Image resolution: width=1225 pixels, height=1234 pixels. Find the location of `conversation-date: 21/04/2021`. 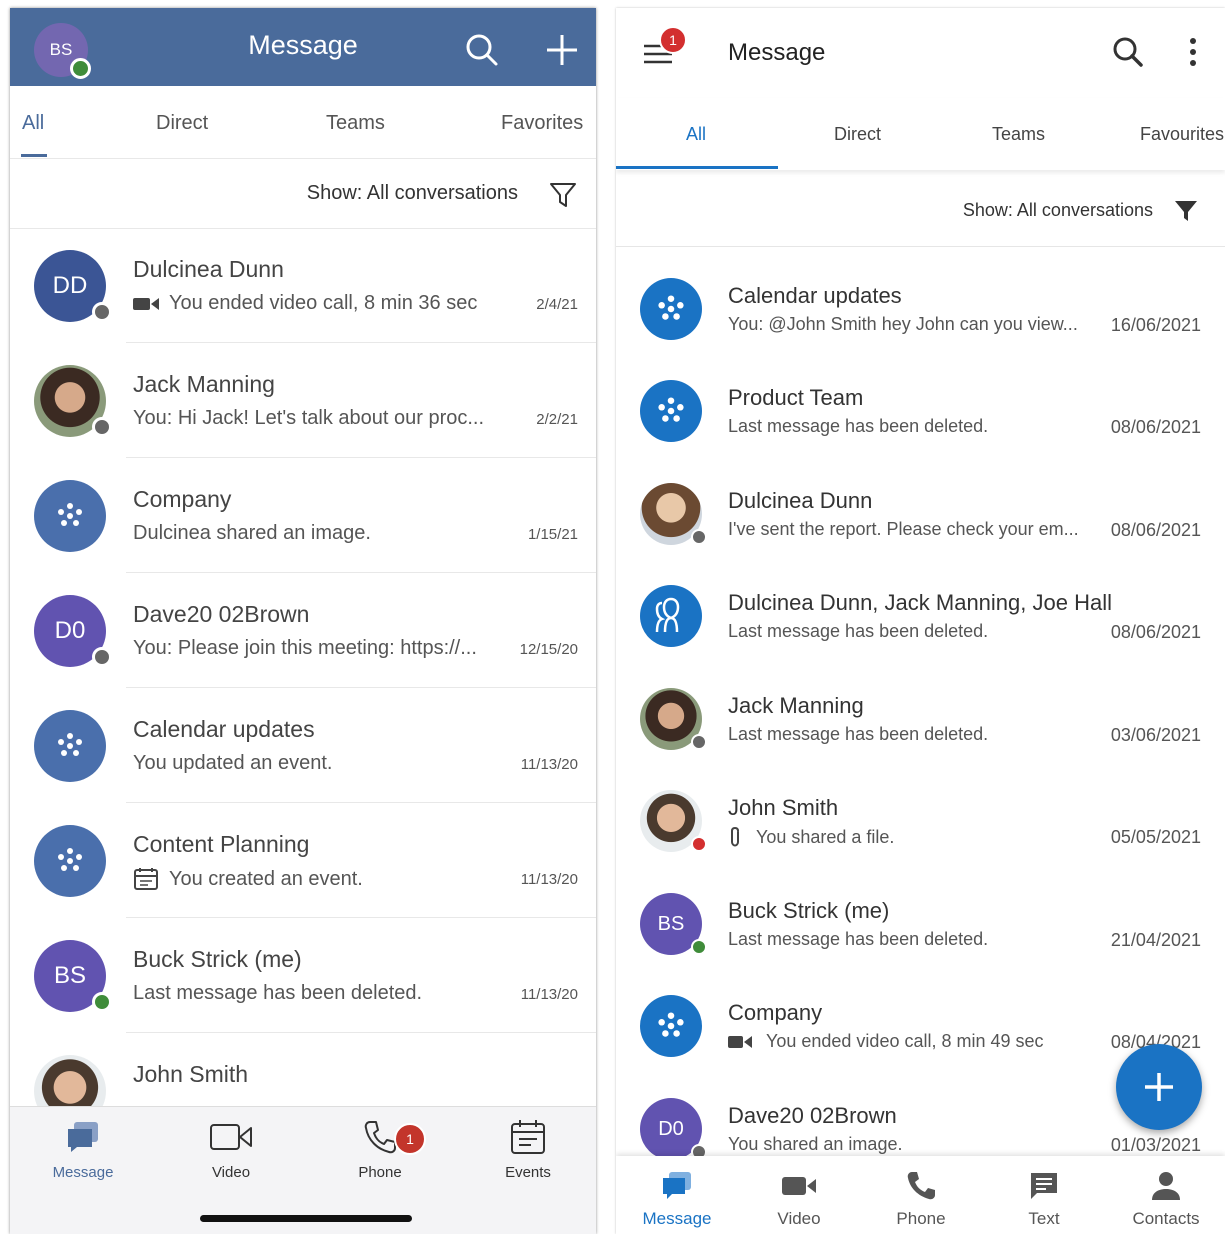

conversation-date: 21/04/2021 is located at coordinates (1155, 940).